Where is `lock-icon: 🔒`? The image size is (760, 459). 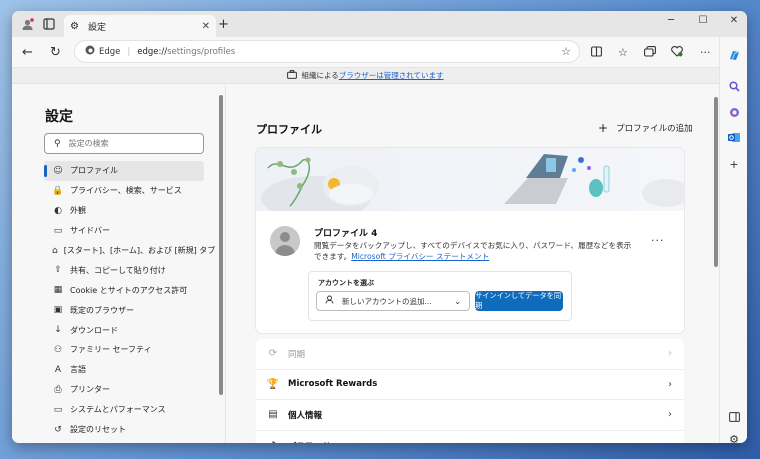
lock-icon: 🔒 is located at coordinates (58, 190).